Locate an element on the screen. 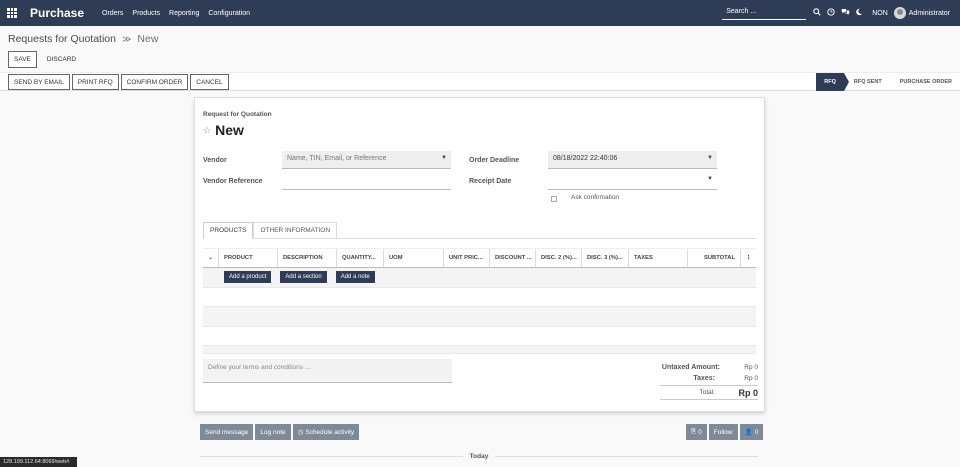  tab-other-information: OTHER INFORMATION is located at coordinates (295, 230).